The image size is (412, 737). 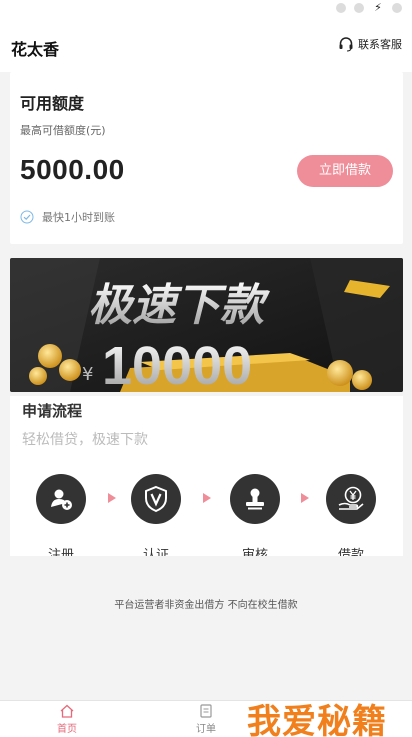 What do you see at coordinates (155, 552) in the screenshot?
I see `step-label-verify: 认证` at bounding box center [155, 552].